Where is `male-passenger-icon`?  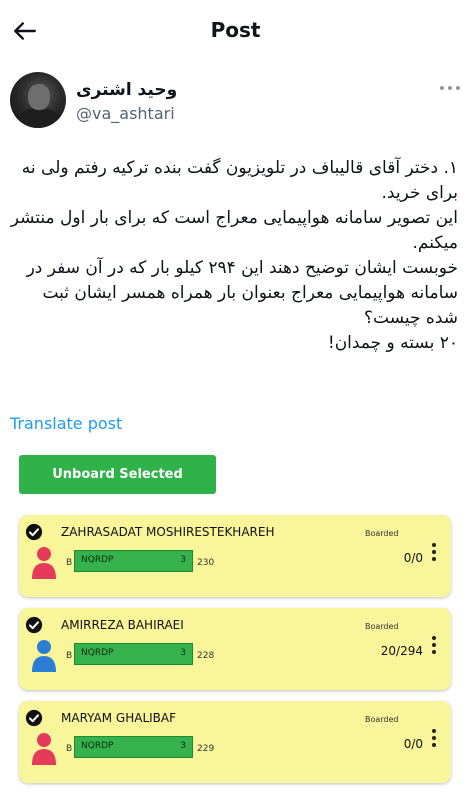
male-passenger-icon is located at coordinates (44, 656).